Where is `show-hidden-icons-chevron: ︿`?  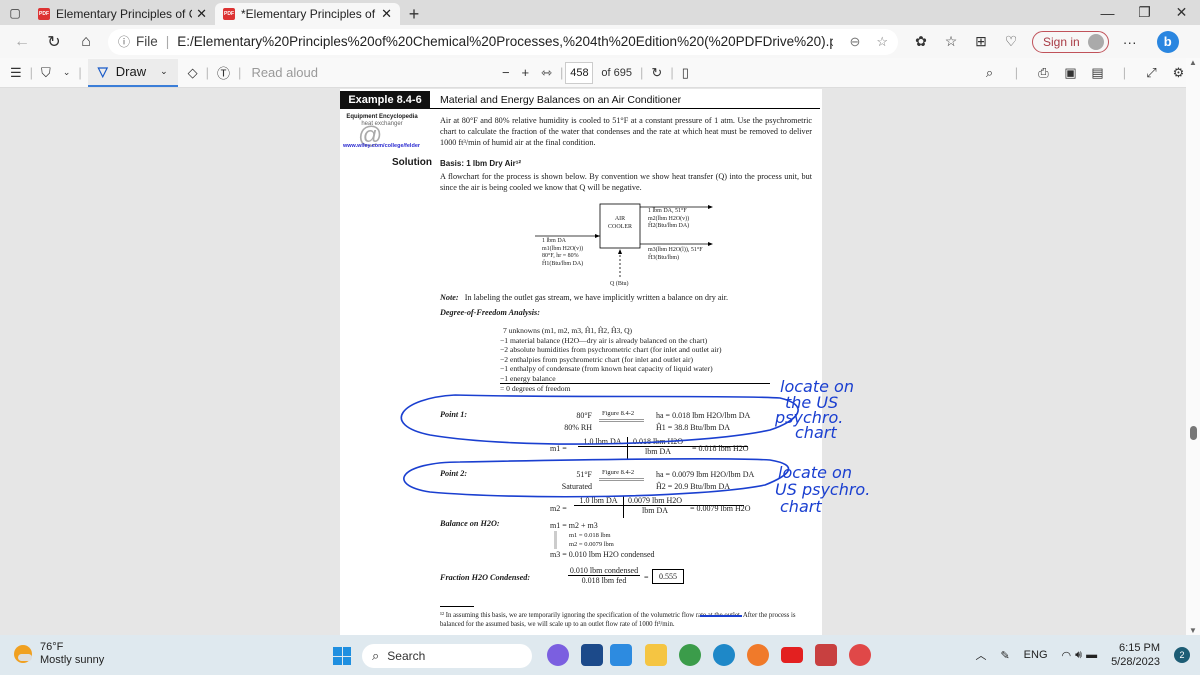 show-hidden-icons-chevron: ︿ is located at coordinates (980, 655).